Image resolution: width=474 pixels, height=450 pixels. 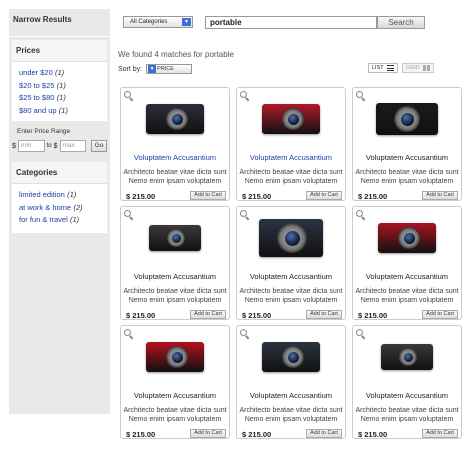 What do you see at coordinates (78, 207) in the screenshot?
I see `category-filter-count: (2)` at bounding box center [78, 207].